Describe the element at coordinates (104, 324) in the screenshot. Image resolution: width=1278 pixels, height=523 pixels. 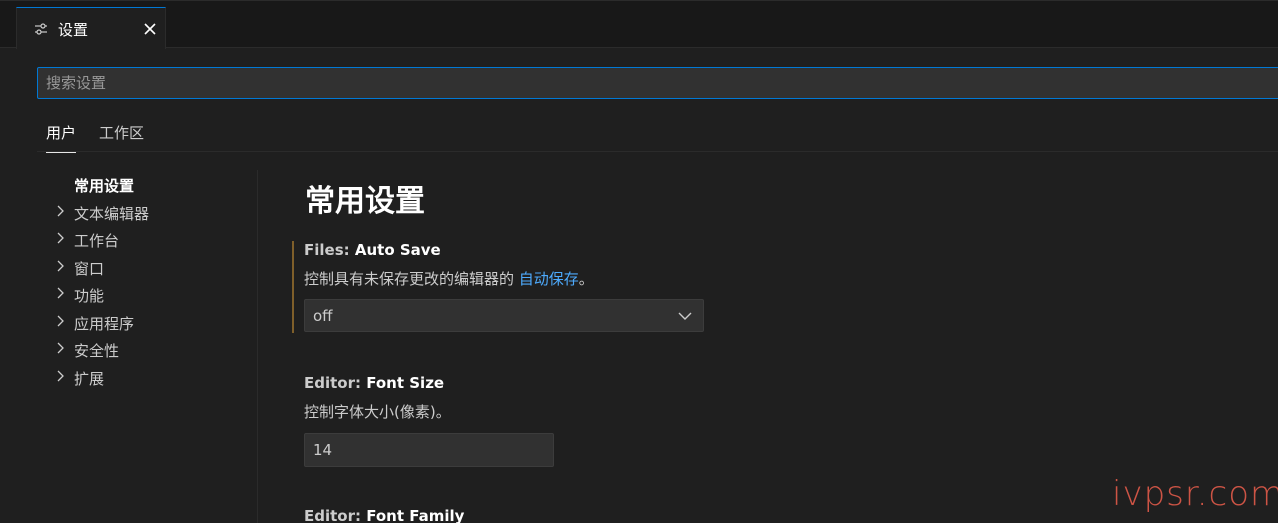
I see `toc-item-label: 应用程序` at that location.